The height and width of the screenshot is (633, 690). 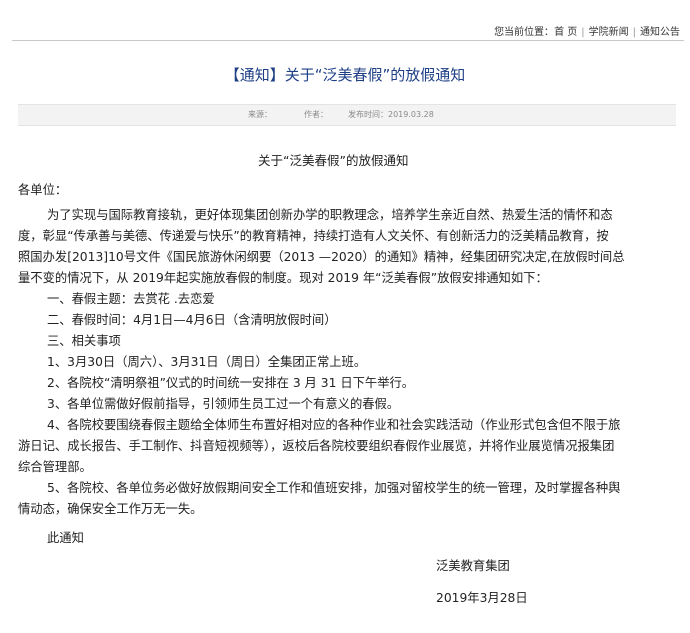 What do you see at coordinates (565, 32) in the screenshot?
I see `breadcrumb-home-link: 首 页` at bounding box center [565, 32].